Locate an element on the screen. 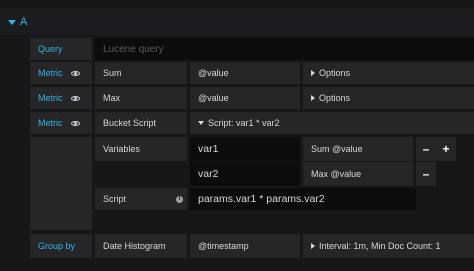 The width and height of the screenshot is (474, 271). metric-2-label: Metric is located at coordinates (61, 98).